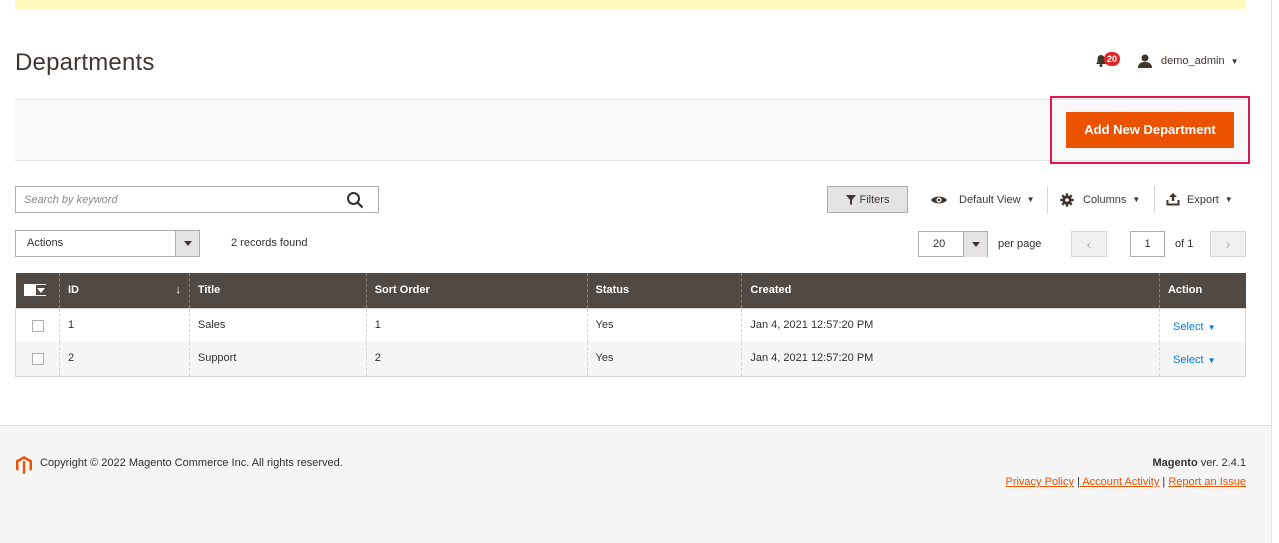 This screenshot has width=1279, height=543. I want to click on account-activity-link: Account Activity, so click(1119, 482).